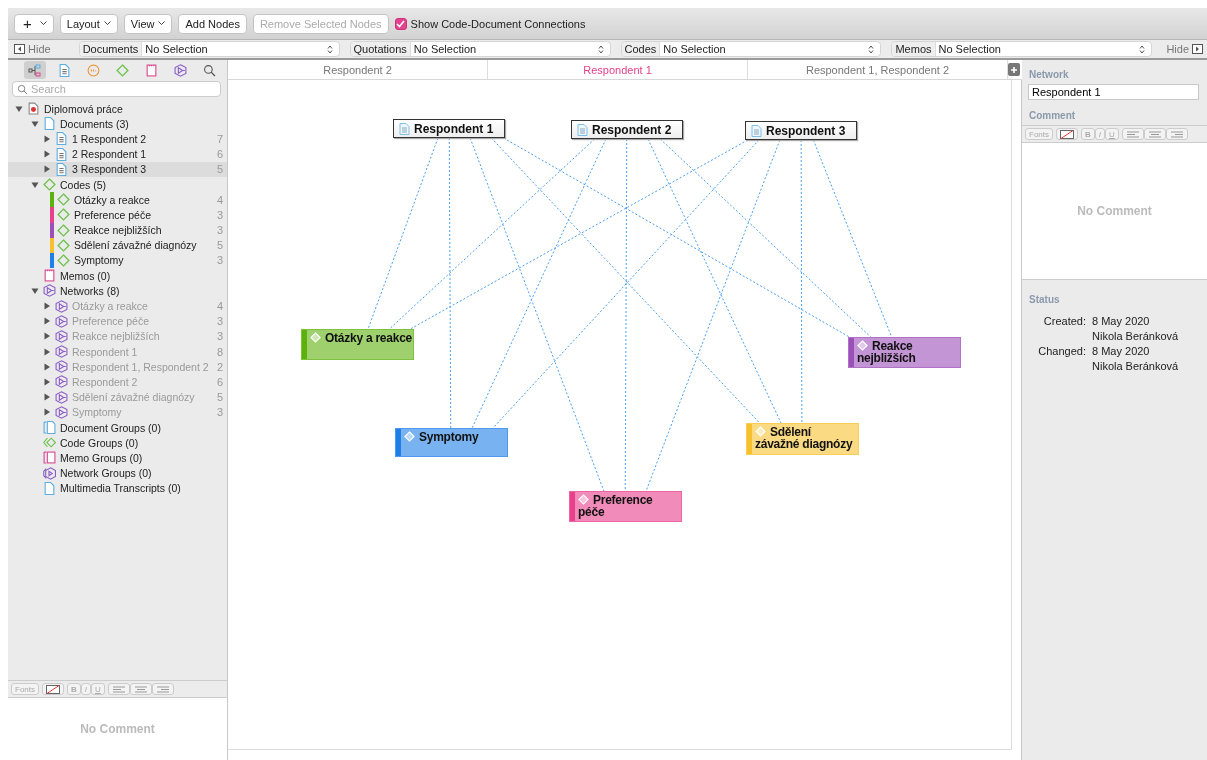 The image size is (1207, 760). I want to click on tree-row: Symptomy 3, so click(117, 260).